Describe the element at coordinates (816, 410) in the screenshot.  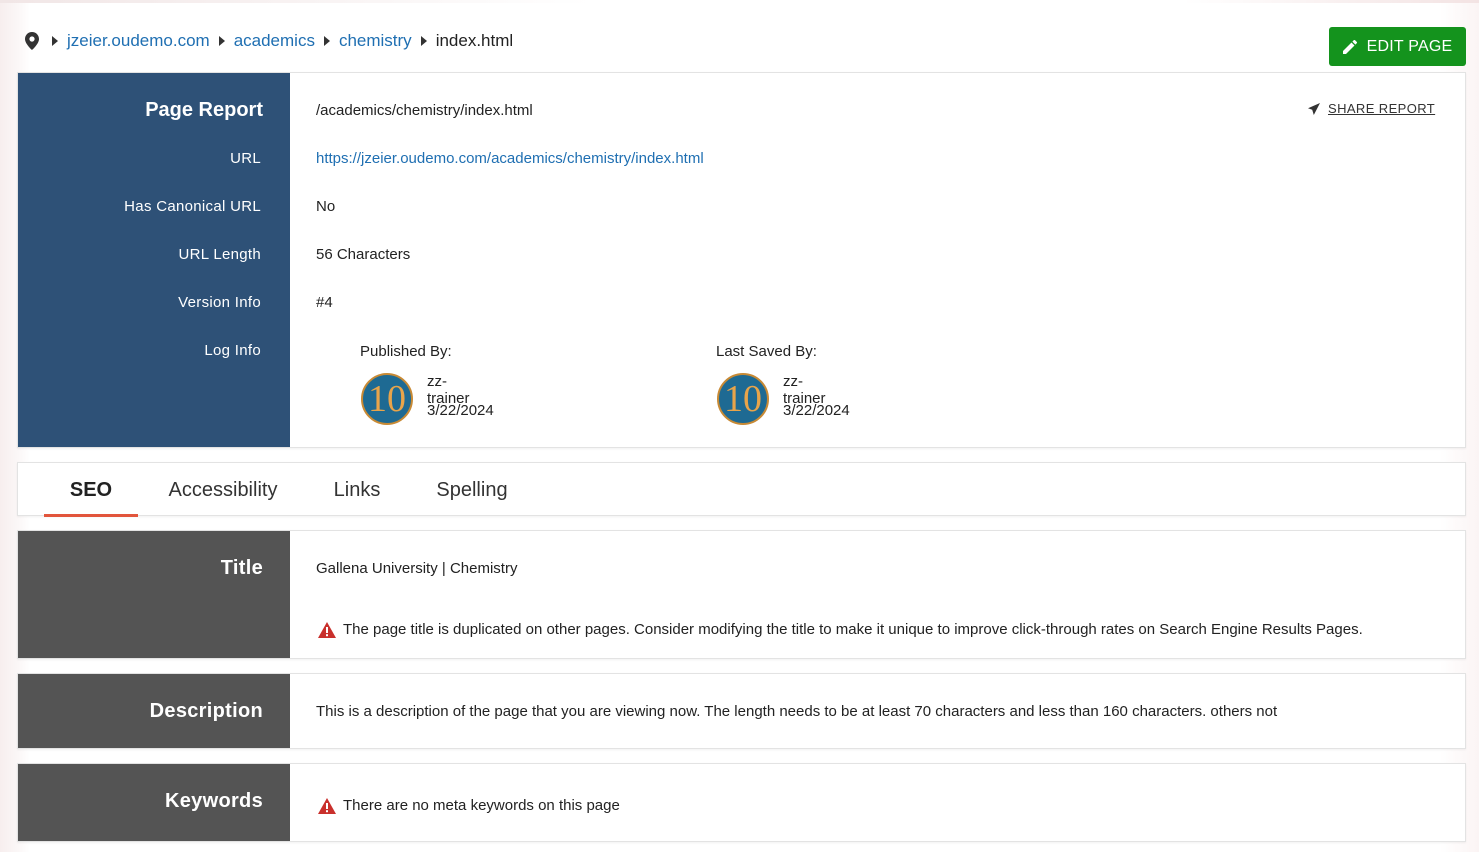
I see `last-saved-date: 3/22/2024` at that location.